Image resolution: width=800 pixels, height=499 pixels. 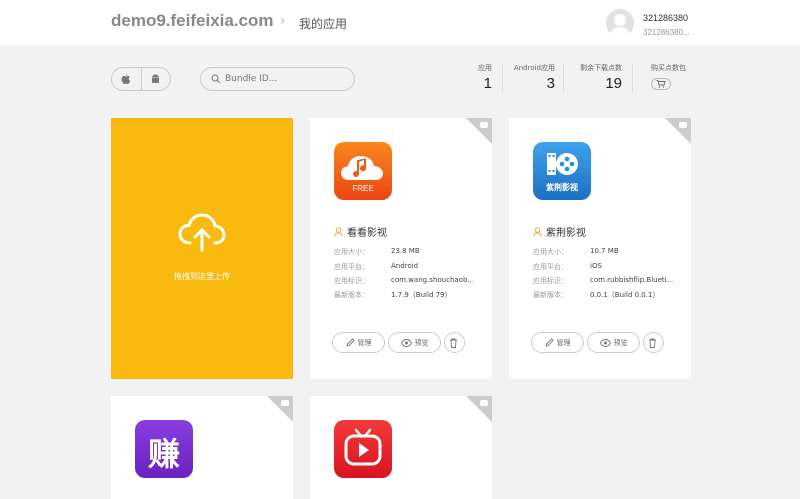 I want to click on app-icon: 紫荆影视, so click(x=562, y=171).